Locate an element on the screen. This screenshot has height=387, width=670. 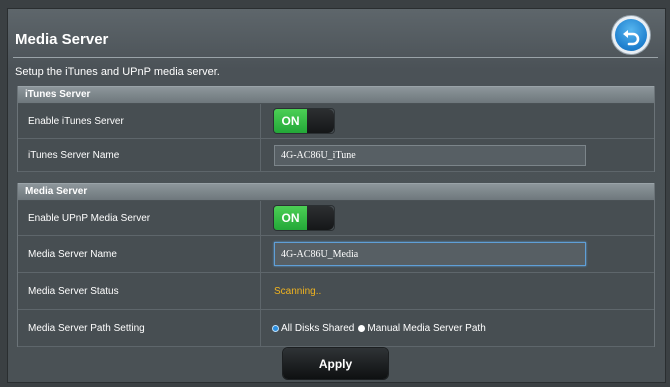
enable-itunes-toggle: ON is located at coordinates (304, 121).